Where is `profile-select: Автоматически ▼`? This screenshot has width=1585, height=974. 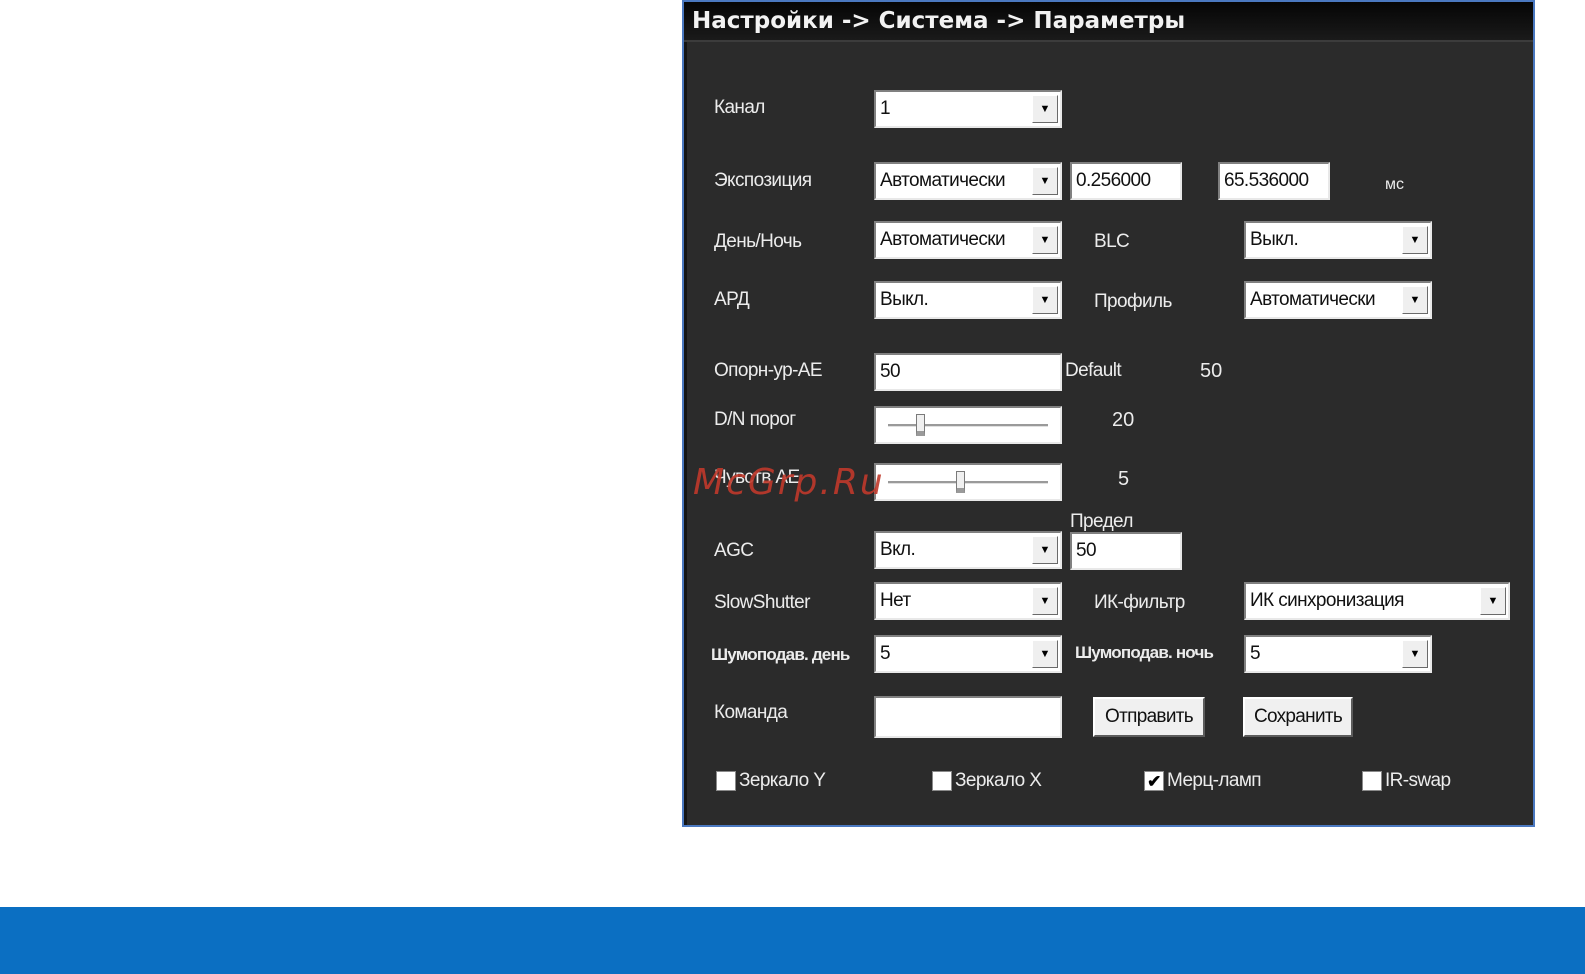
profile-select: Автоматически ▼ is located at coordinates (1338, 300).